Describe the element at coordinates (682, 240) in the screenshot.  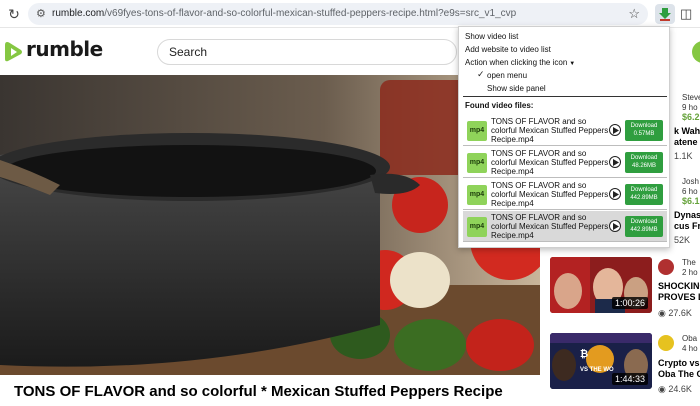
I see `views-count: 52K` at that location.